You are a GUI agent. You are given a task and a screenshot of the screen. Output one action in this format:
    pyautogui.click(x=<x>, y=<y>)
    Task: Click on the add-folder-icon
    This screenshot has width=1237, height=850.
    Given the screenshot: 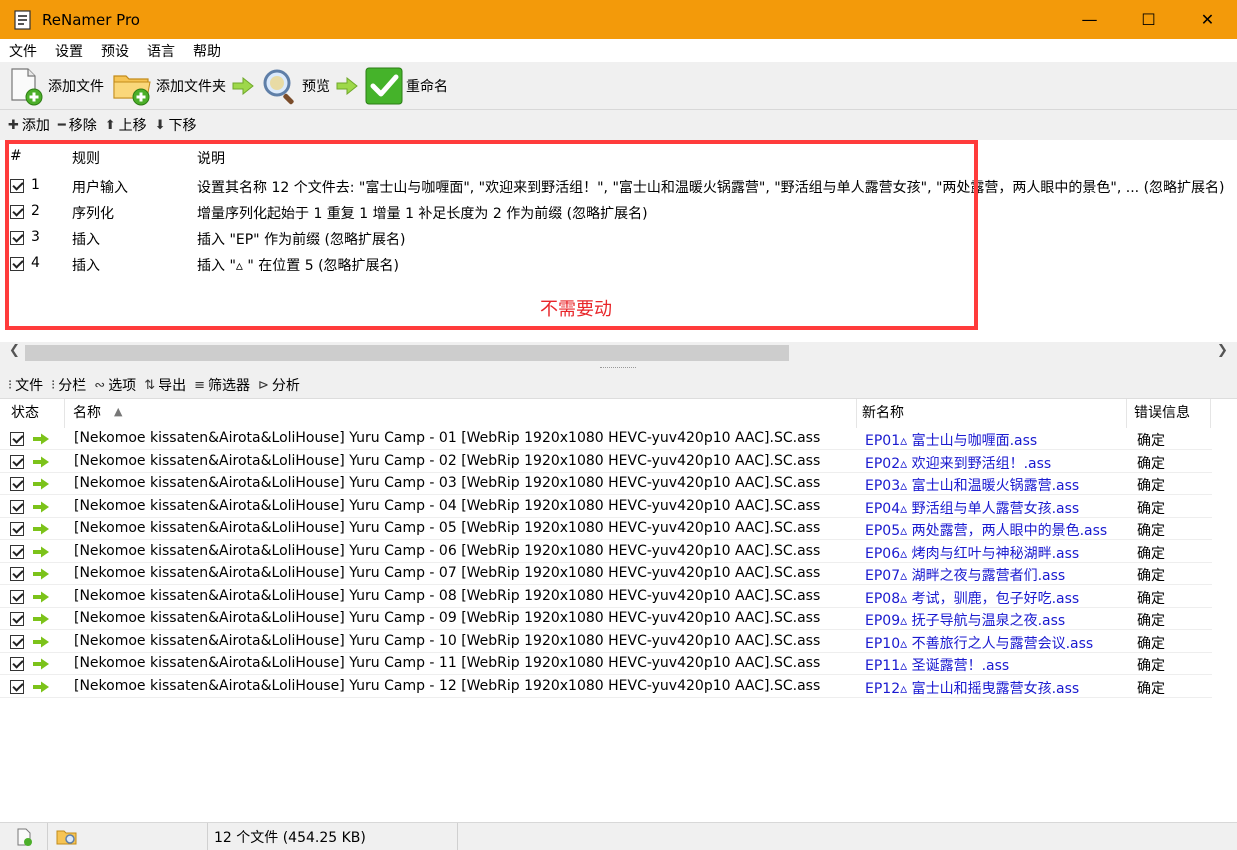 What is the action you would take?
    pyautogui.click(x=132, y=89)
    